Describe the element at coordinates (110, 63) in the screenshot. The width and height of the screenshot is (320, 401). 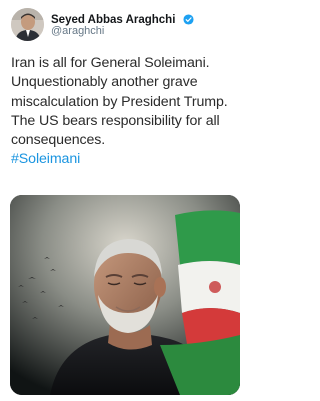
I see `tweet-text-line: Iran is all for General Soleimani.` at that location.